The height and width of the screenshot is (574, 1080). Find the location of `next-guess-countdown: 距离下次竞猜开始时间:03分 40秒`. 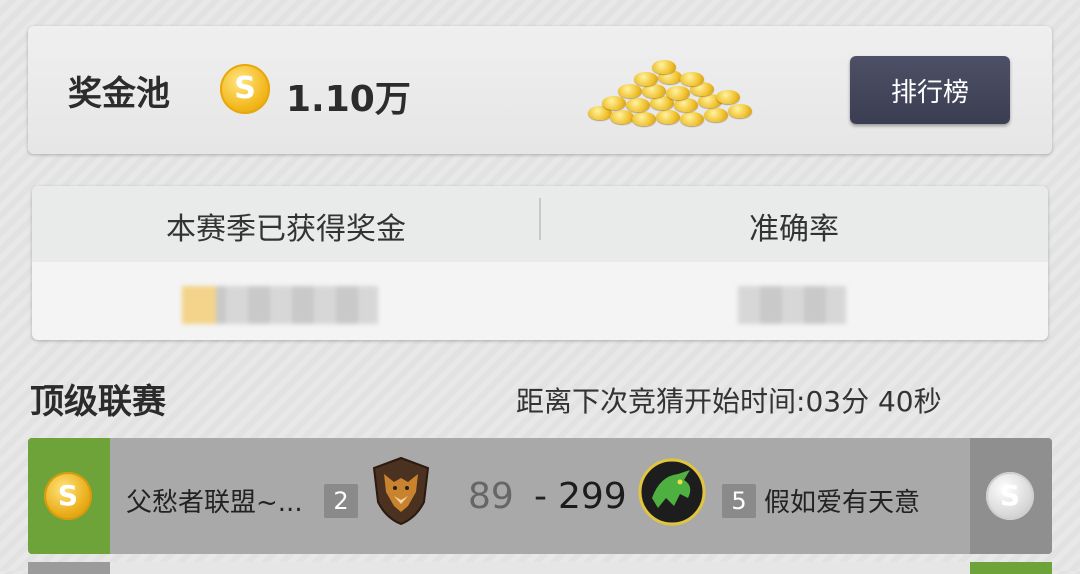

next-guess-countdown: 距离下次竞猜开始时间:03分 40秒 is located at coordinates (729, 400).